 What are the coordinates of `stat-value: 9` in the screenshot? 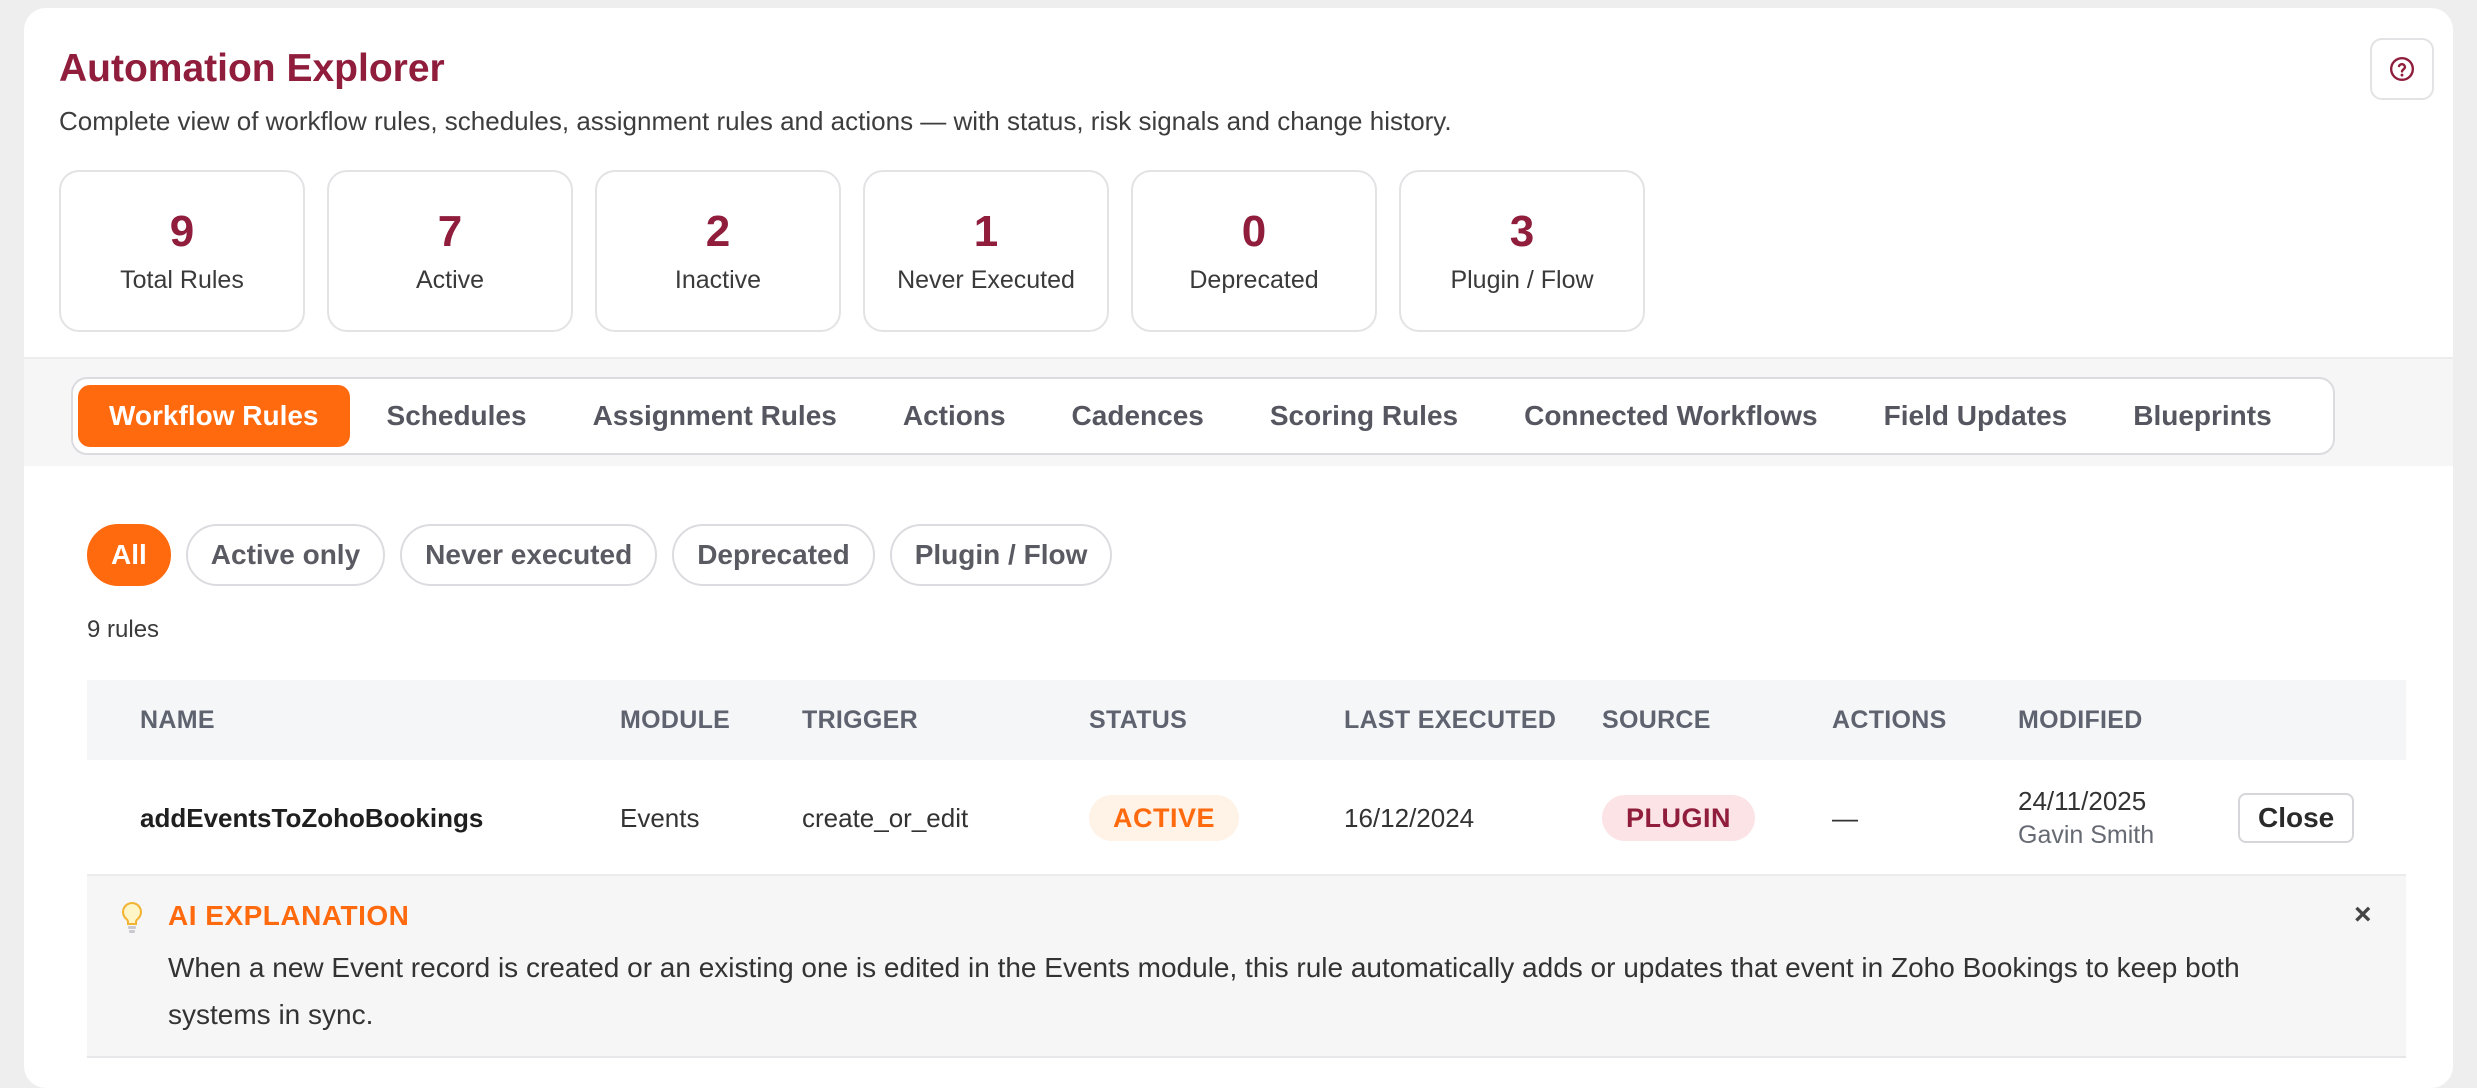 It's located at (182, 231).